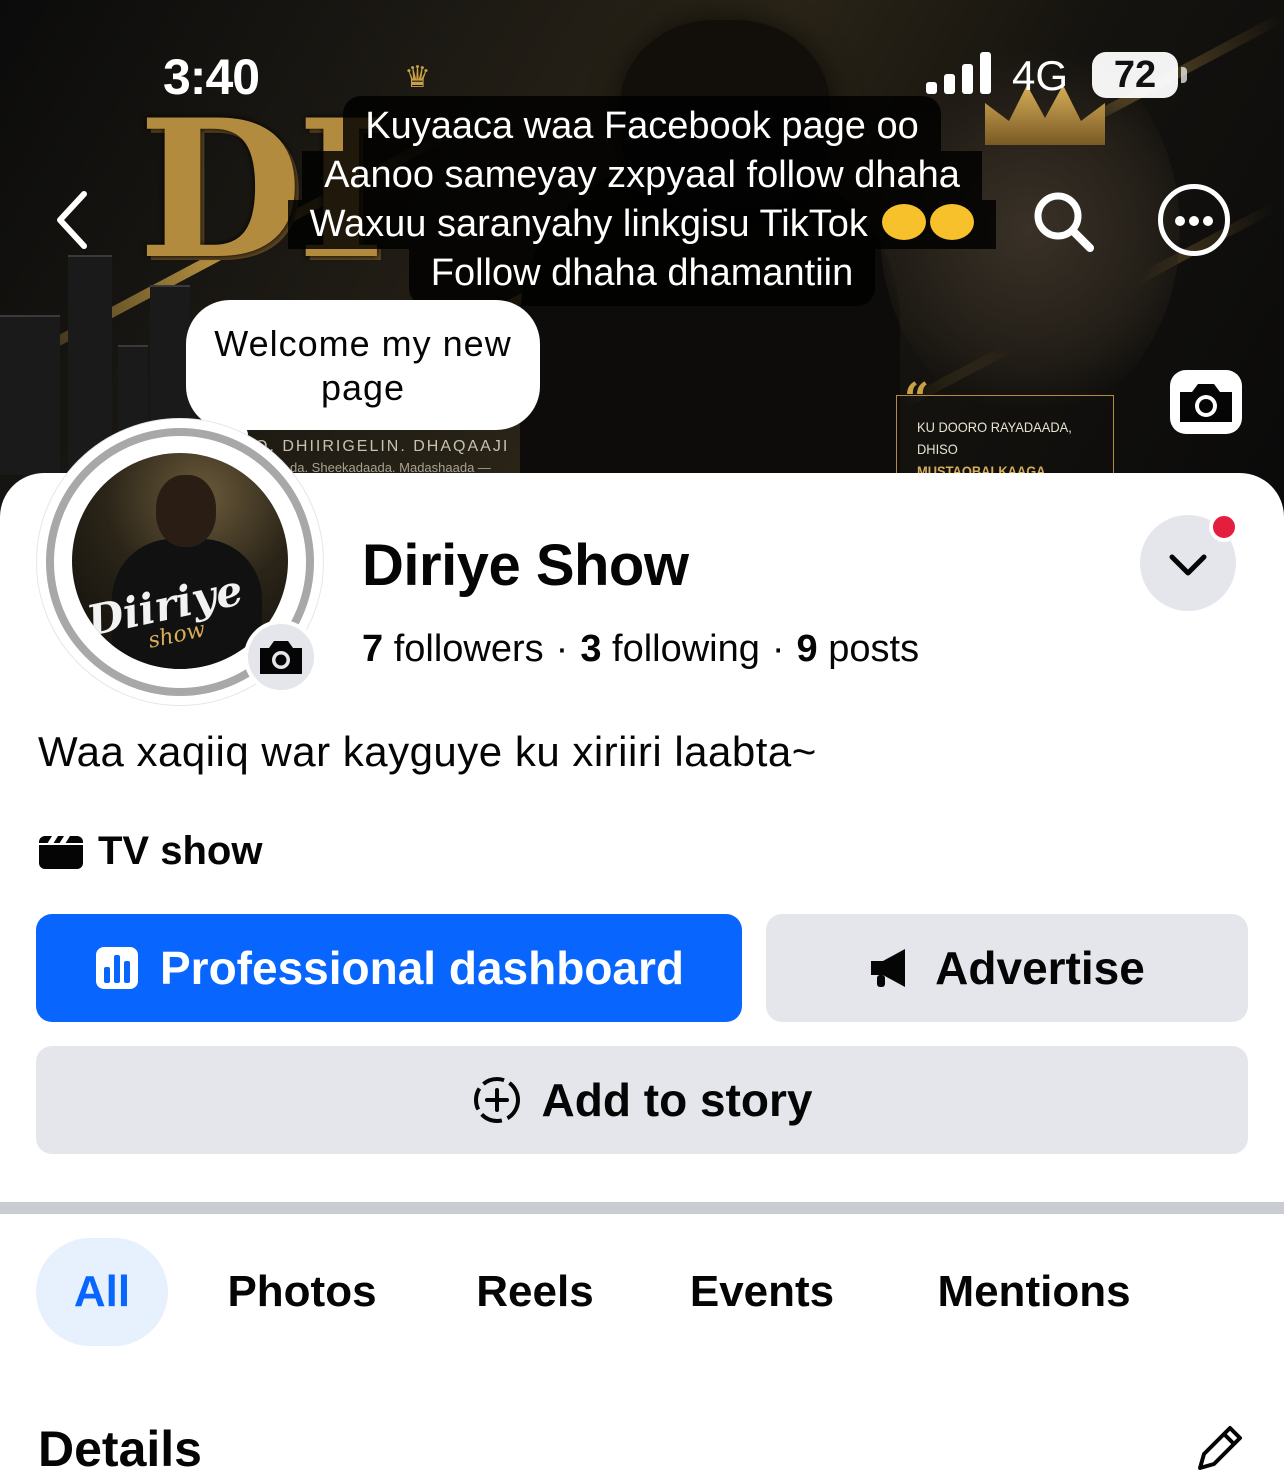 This screenshot has width=1284, height=1470. I want to click on caption-line-3: Waxuu saranyahy linkgisu TikTok, so click(642, 224).